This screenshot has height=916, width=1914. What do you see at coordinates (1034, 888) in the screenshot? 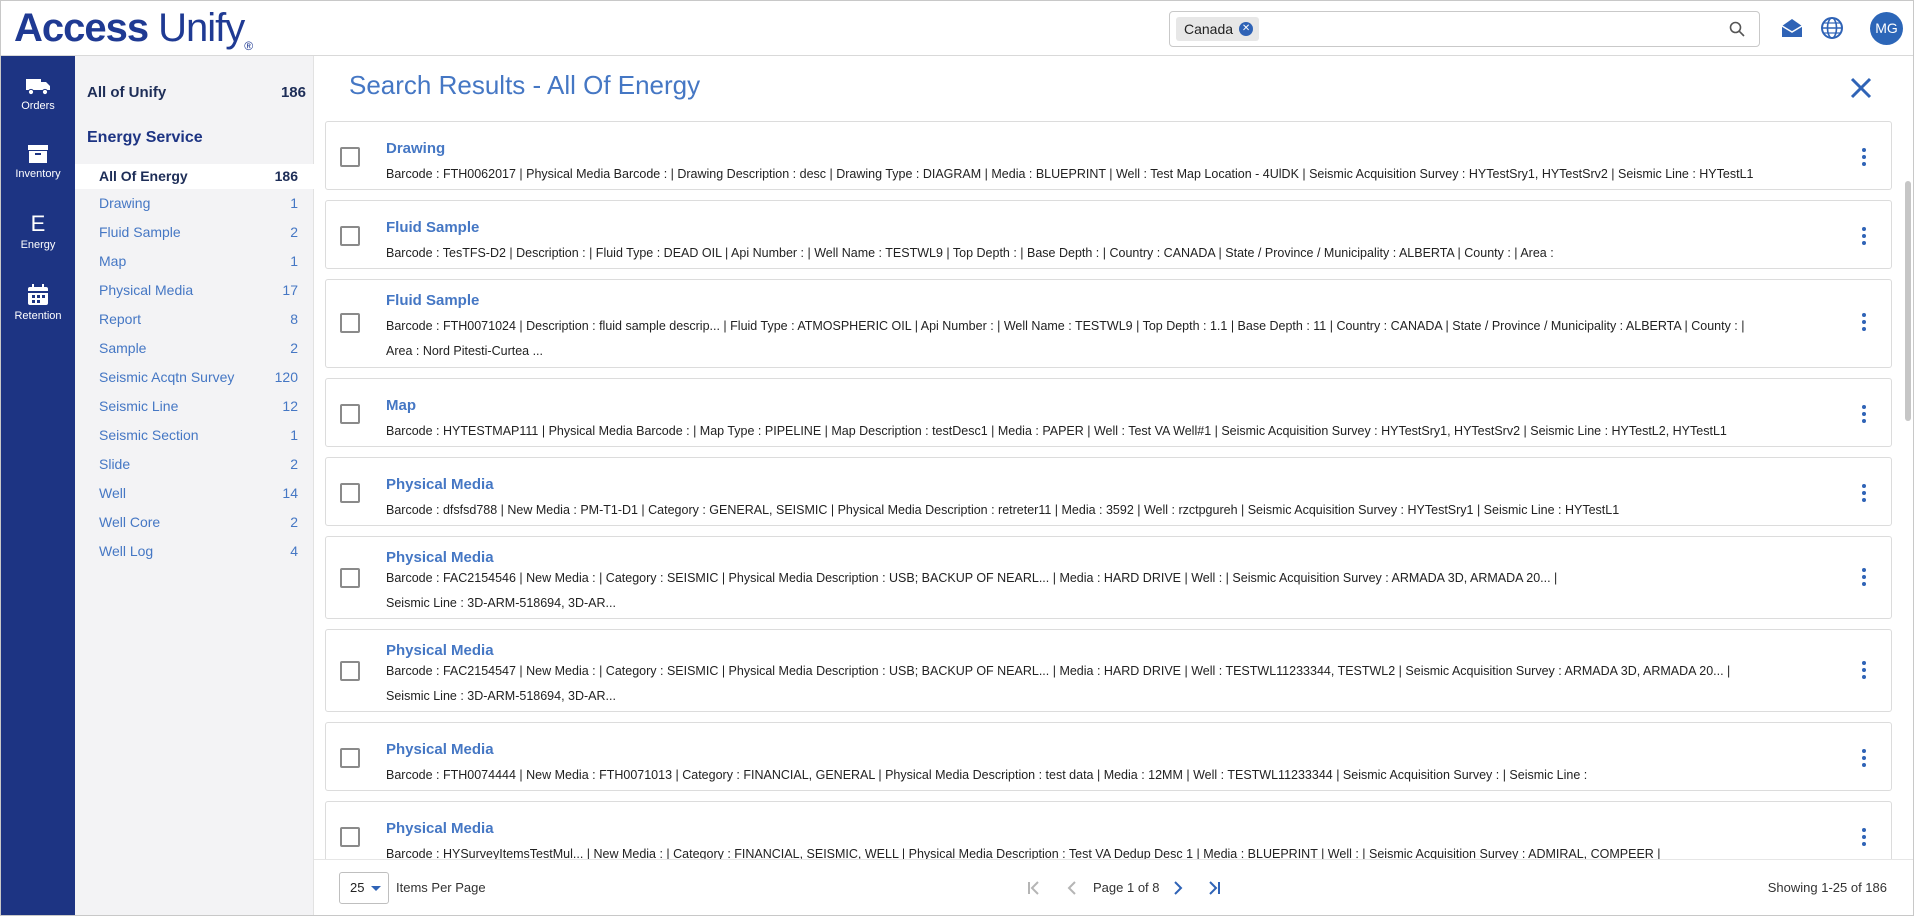
I see `first-page-icon` at bounding box center [1034, 888].